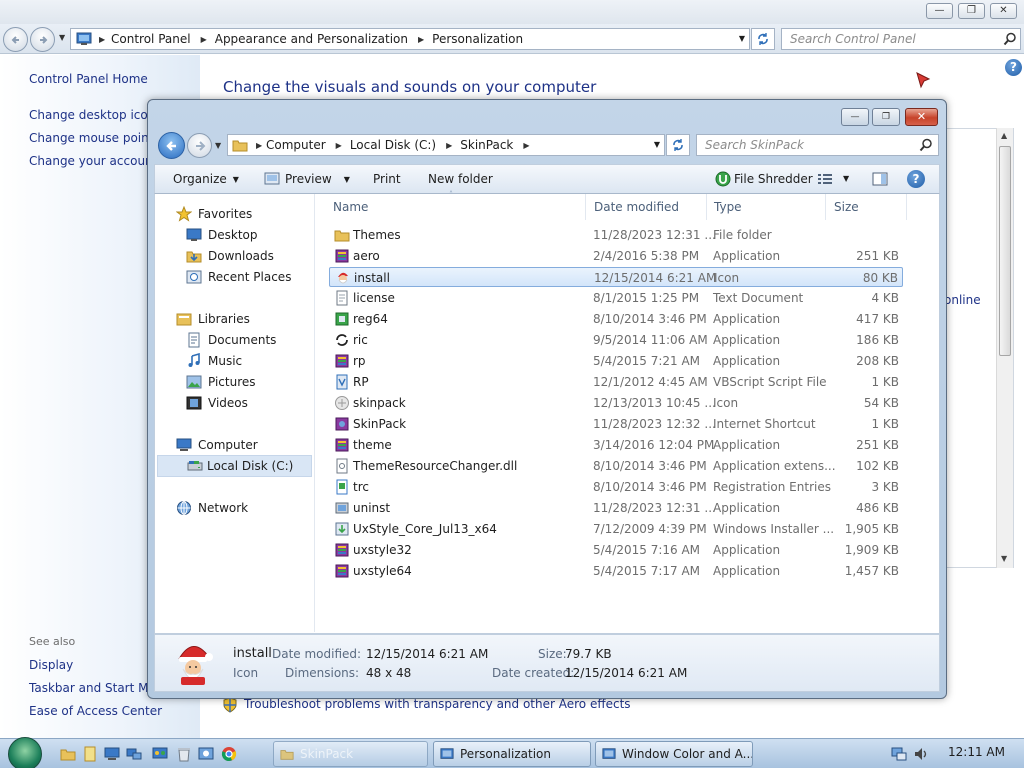 This screenshot has width=1024, height=768. What do you see at coordinates (636, 207) in the screenshot?
I see `column-header-date-modified: Date modified` at bounding box center [636, 207].